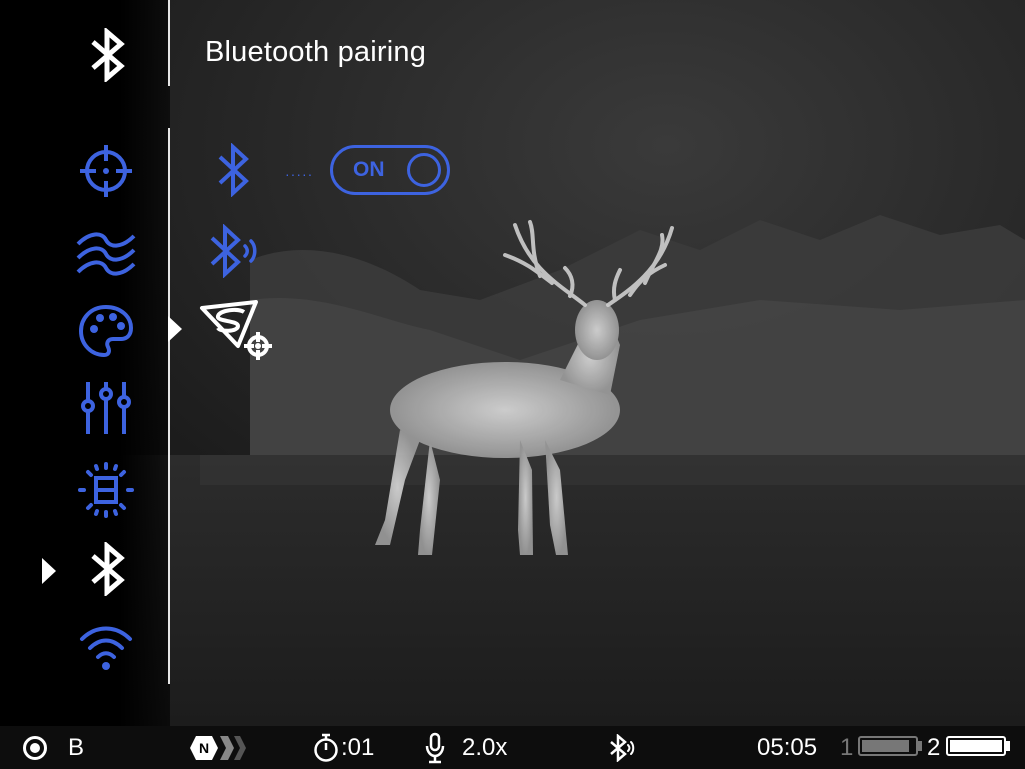 Image resolution: width=1025 pixels, height=769 pixels. What do you see at coordinates (106, 331) in the screenshot?
I see `palette-icon` at bounding box center [106, 331].